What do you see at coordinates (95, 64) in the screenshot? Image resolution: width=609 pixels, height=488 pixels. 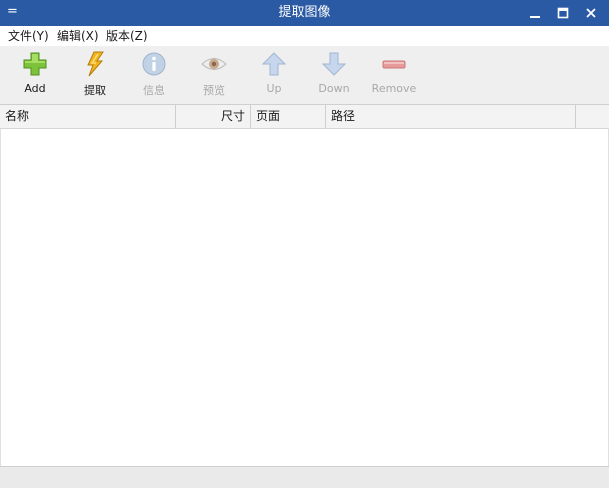 I see `lightning-icon` at bounding box center [95, 64].